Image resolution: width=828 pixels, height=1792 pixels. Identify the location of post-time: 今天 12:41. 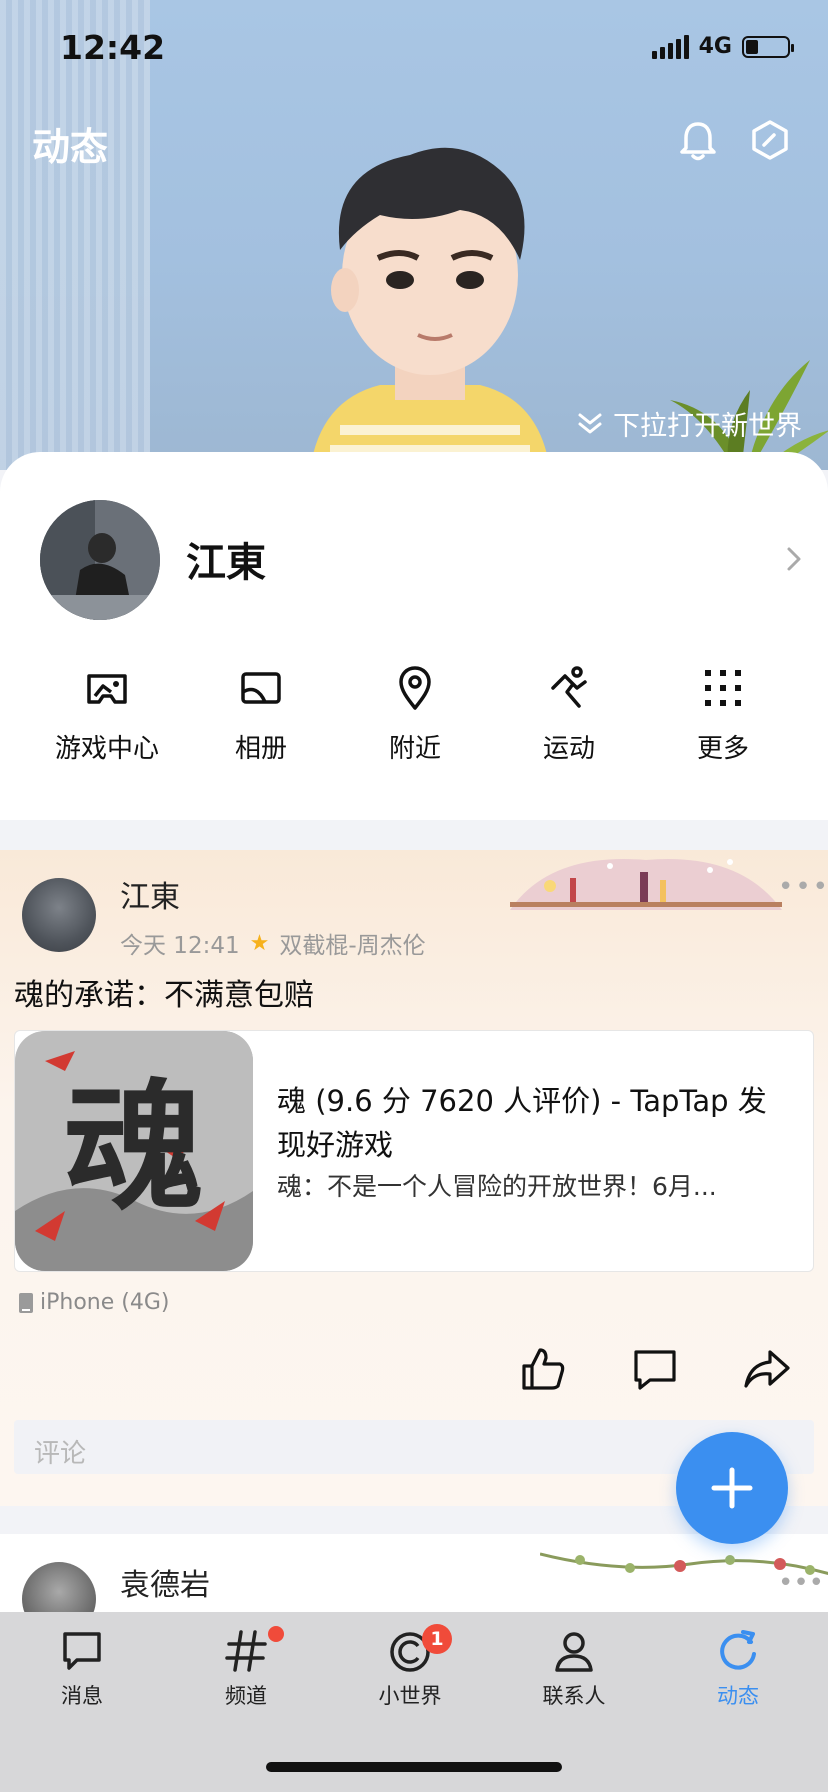
(180, 946).